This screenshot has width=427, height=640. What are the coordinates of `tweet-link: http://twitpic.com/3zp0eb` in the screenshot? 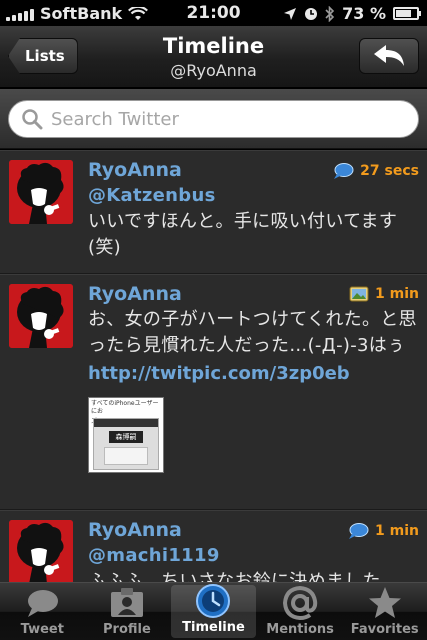 It's located at (253, 374).